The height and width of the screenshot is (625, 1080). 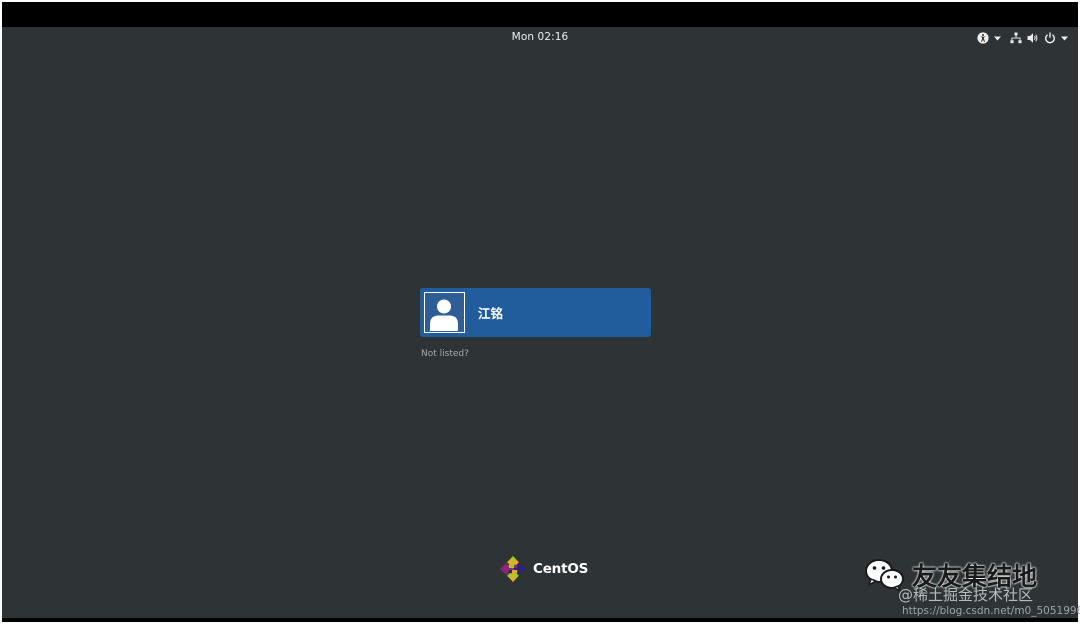 What do you see at coordinates (983, 38) in the screenshot?
I see `accessibility-icon` at bounding box center [983, 38].